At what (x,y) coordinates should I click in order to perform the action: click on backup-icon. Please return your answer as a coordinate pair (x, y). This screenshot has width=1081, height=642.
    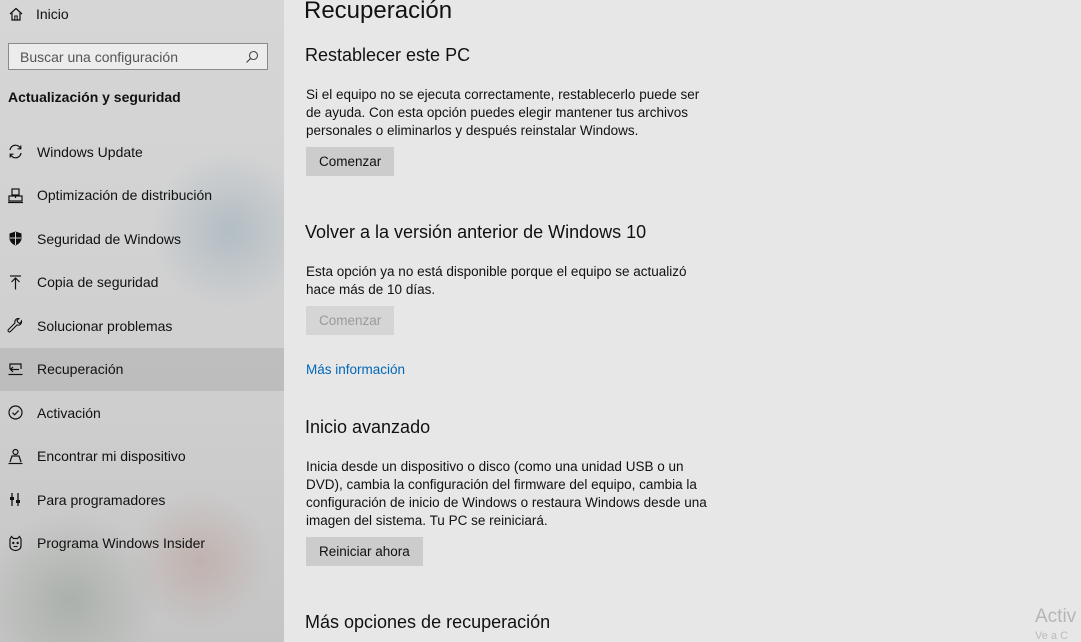
    Looking at the image, I should click on (15, 282).